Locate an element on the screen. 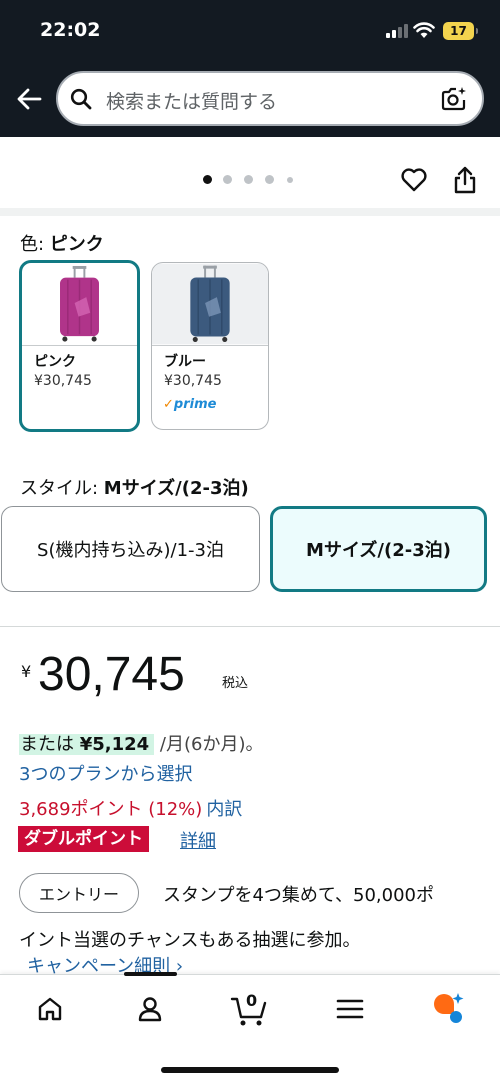  search-bar: 検索または質問する is located at coordinates (270, 98).